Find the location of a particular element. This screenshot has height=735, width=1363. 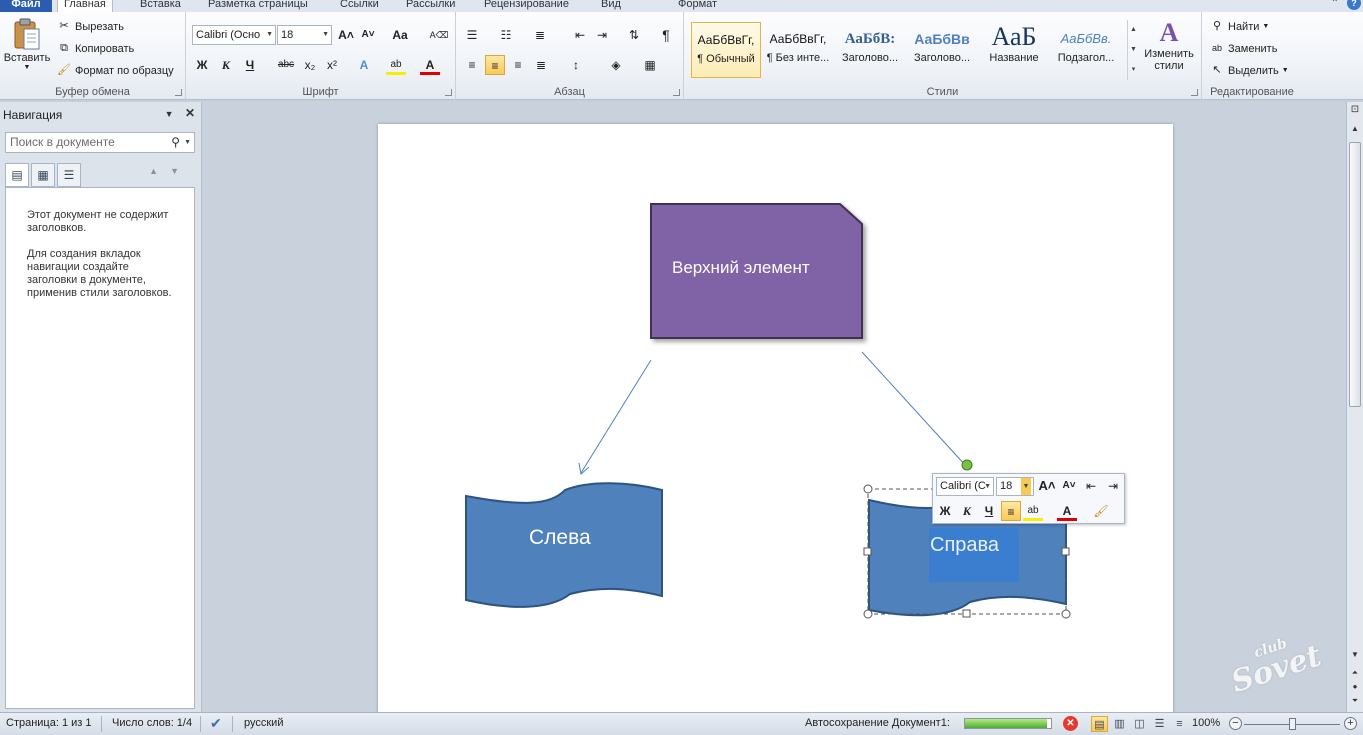

mini-toolbar: Calibri (С ▼ 18 ▼ A˄ A˅ ⇤ ⇥ Ж К Ч ≡ ab A 🖌 is located at coordinates (1028, 498).